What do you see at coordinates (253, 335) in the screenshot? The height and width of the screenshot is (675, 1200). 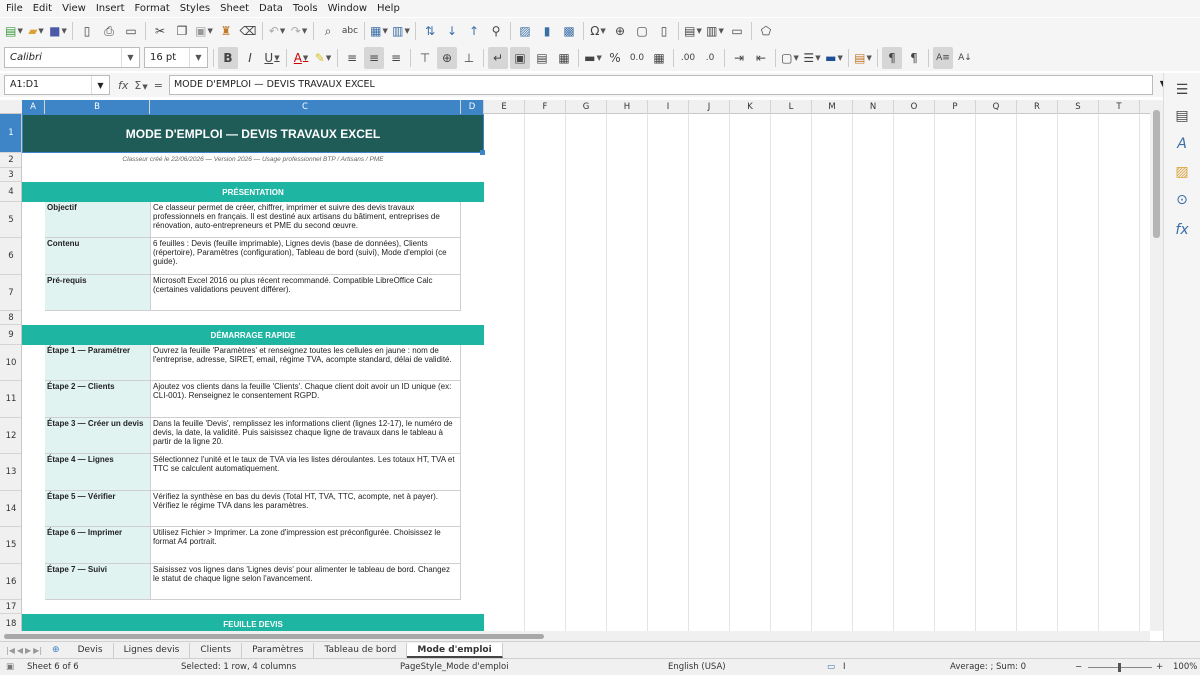 I see `section-header-quickstart: DÉMARRAGE RAPIDE` at bounding box center [253, 335].